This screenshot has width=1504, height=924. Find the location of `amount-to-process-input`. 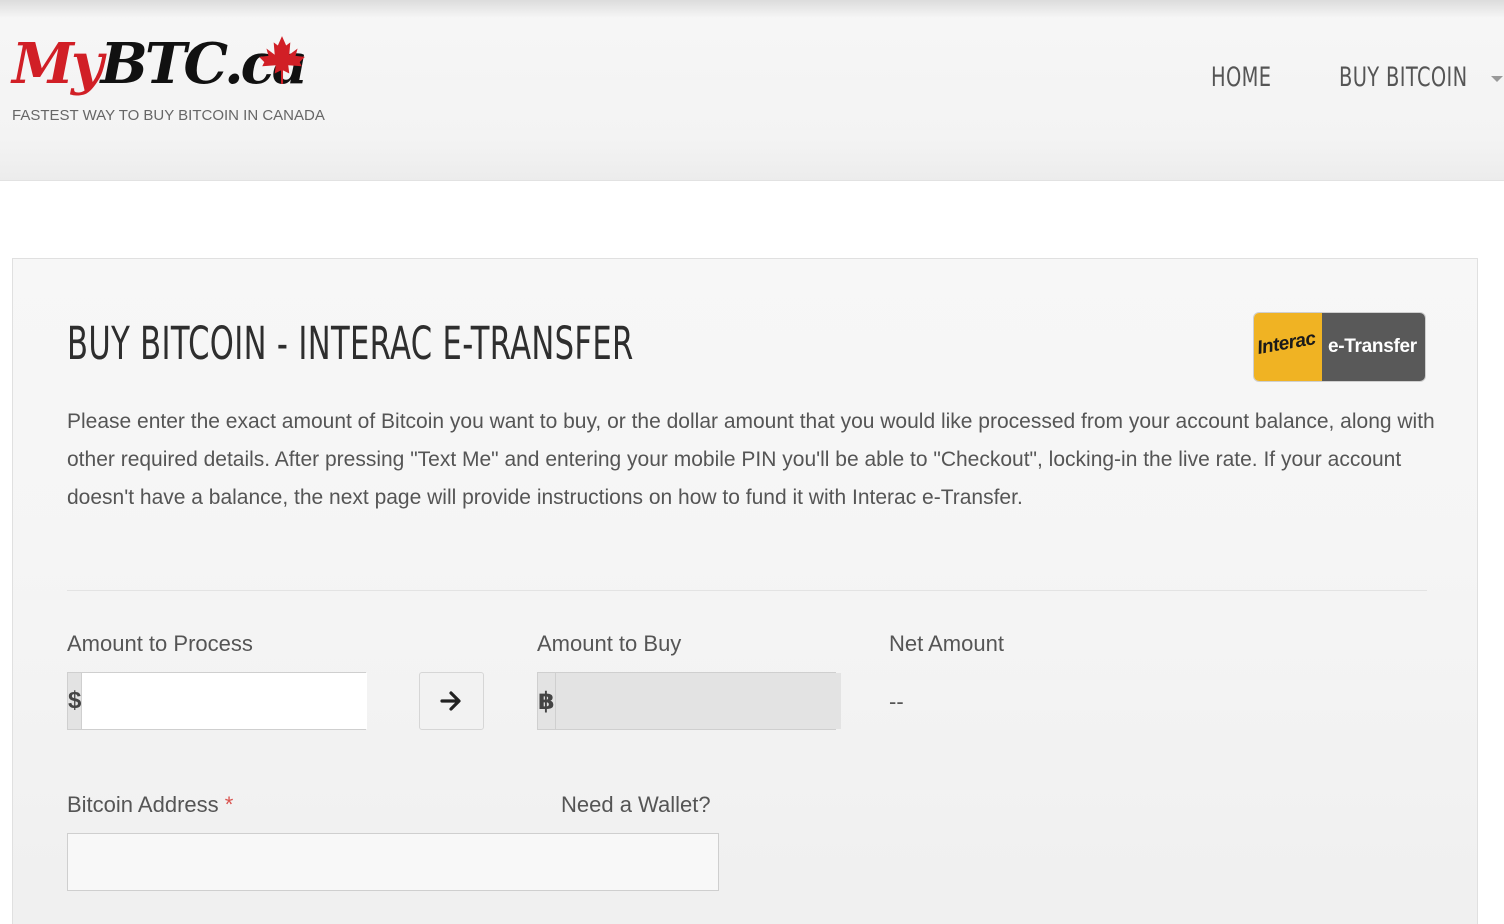

amount-to-process-input is located at coordinates (225, 701).